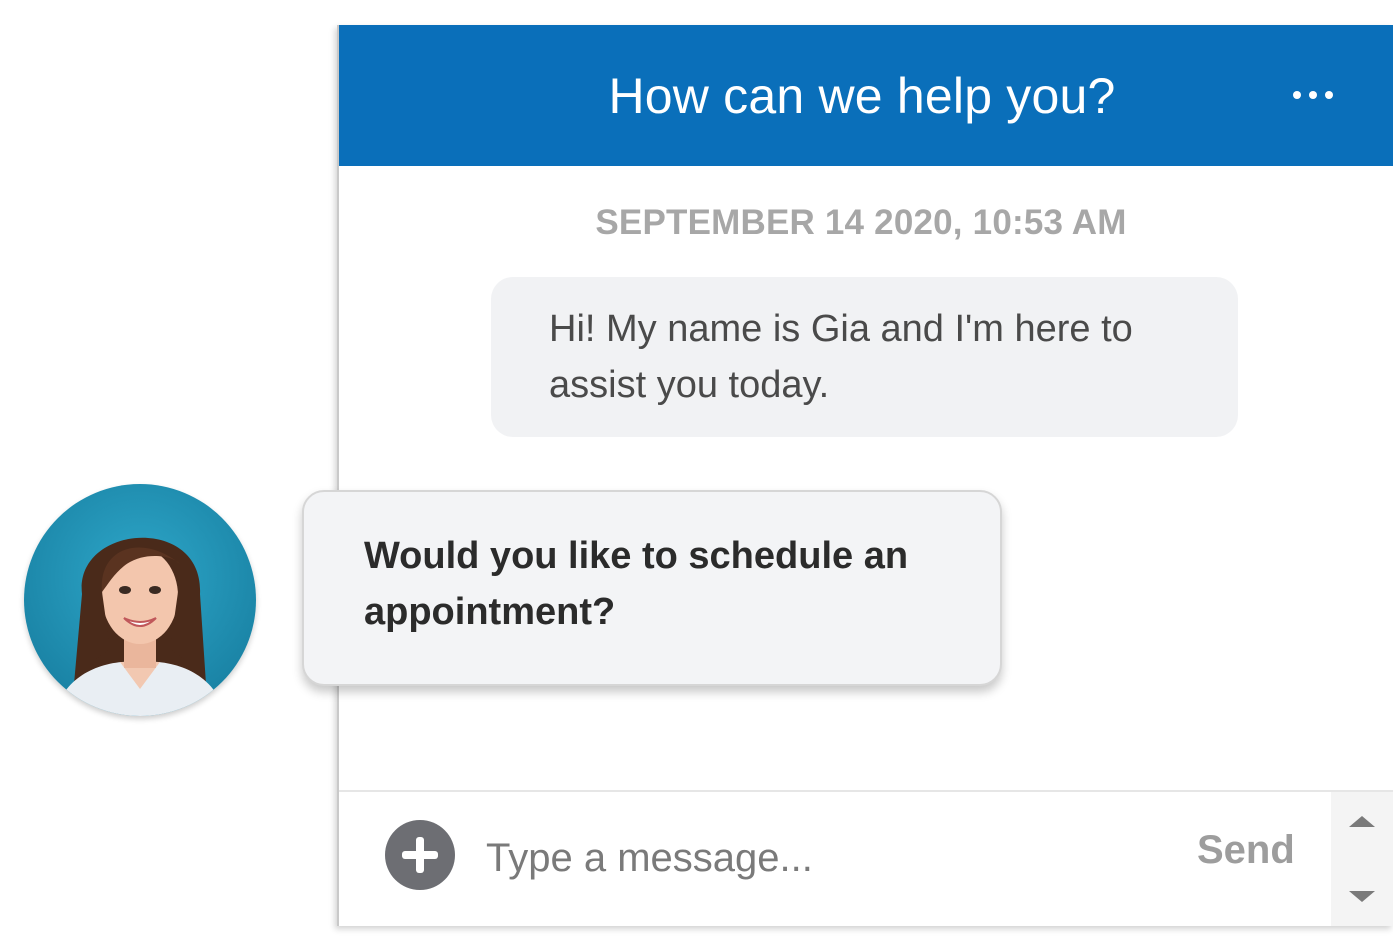  I want to click on message-composer: Send, so click(866, 858).